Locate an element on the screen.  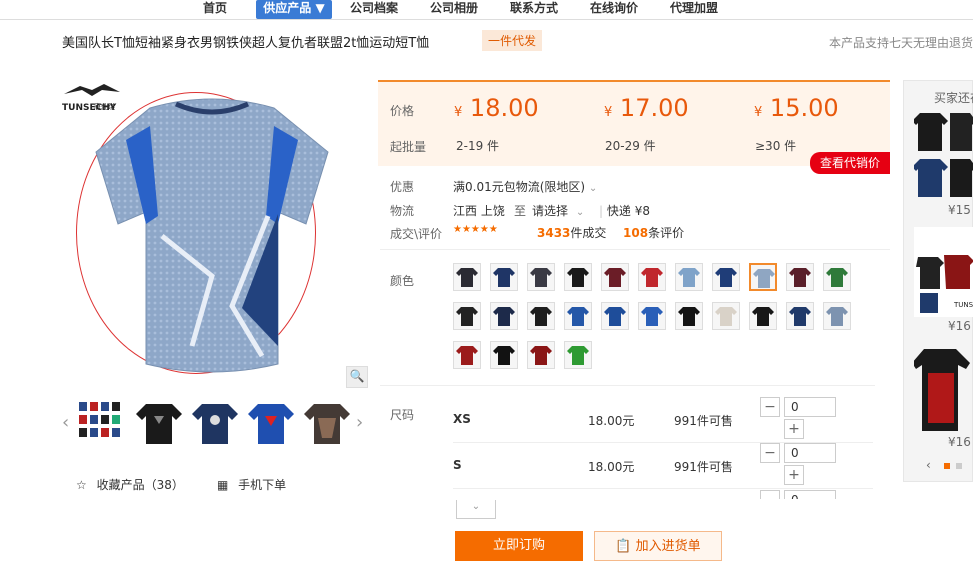
range-tier-2: 20-29 件 is located at coordinates (630, 146).